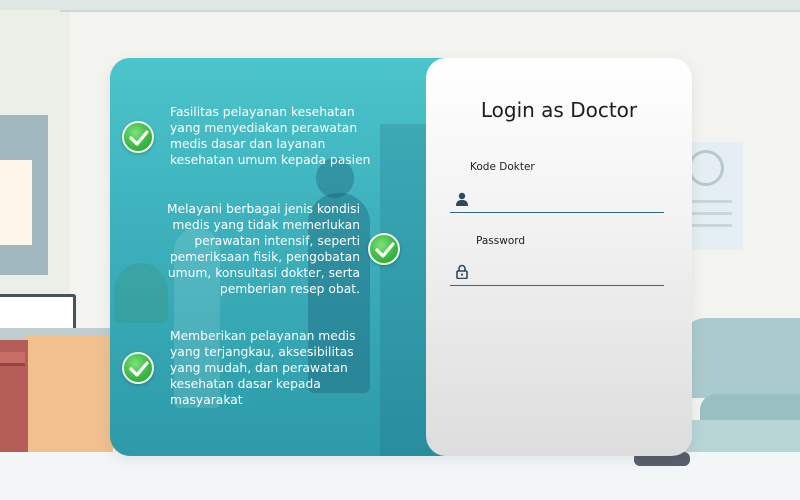 This screenshot has width=800, height=500. I want to click on lock-icon, so click(462, 272).